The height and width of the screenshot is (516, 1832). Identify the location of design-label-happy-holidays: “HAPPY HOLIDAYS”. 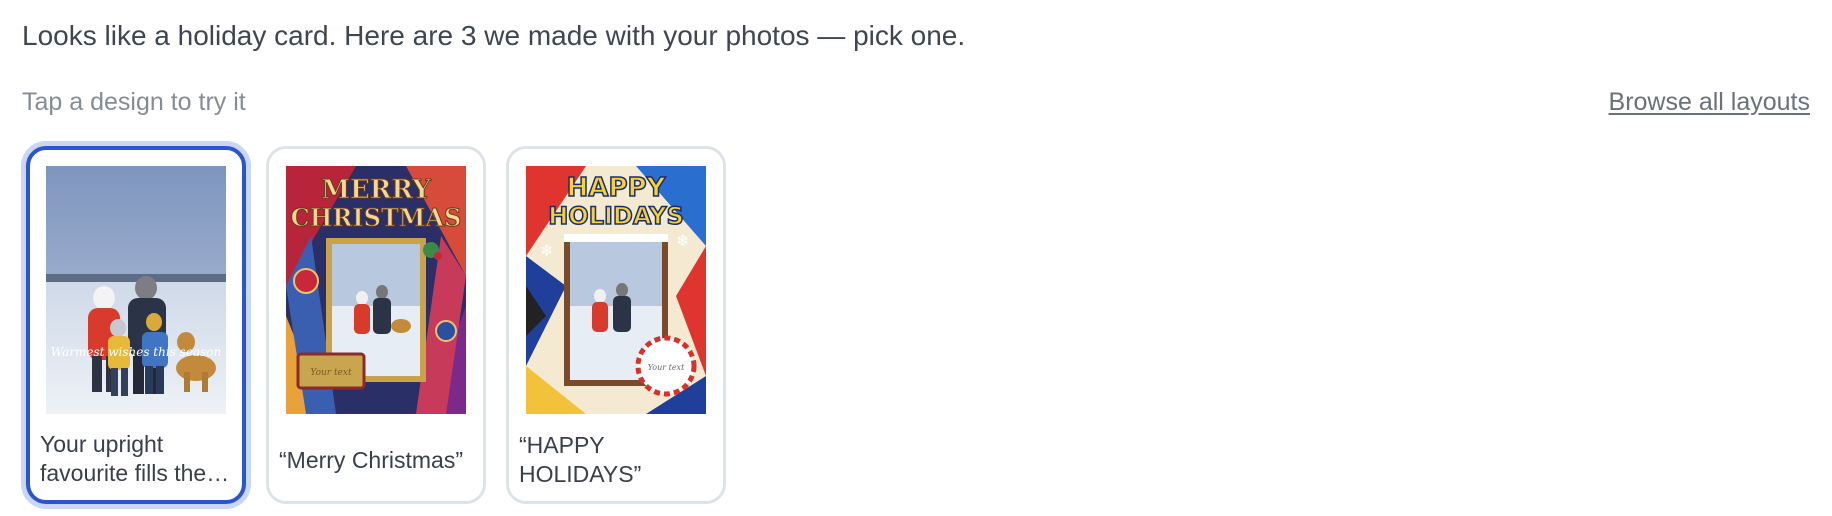
(580, 459).